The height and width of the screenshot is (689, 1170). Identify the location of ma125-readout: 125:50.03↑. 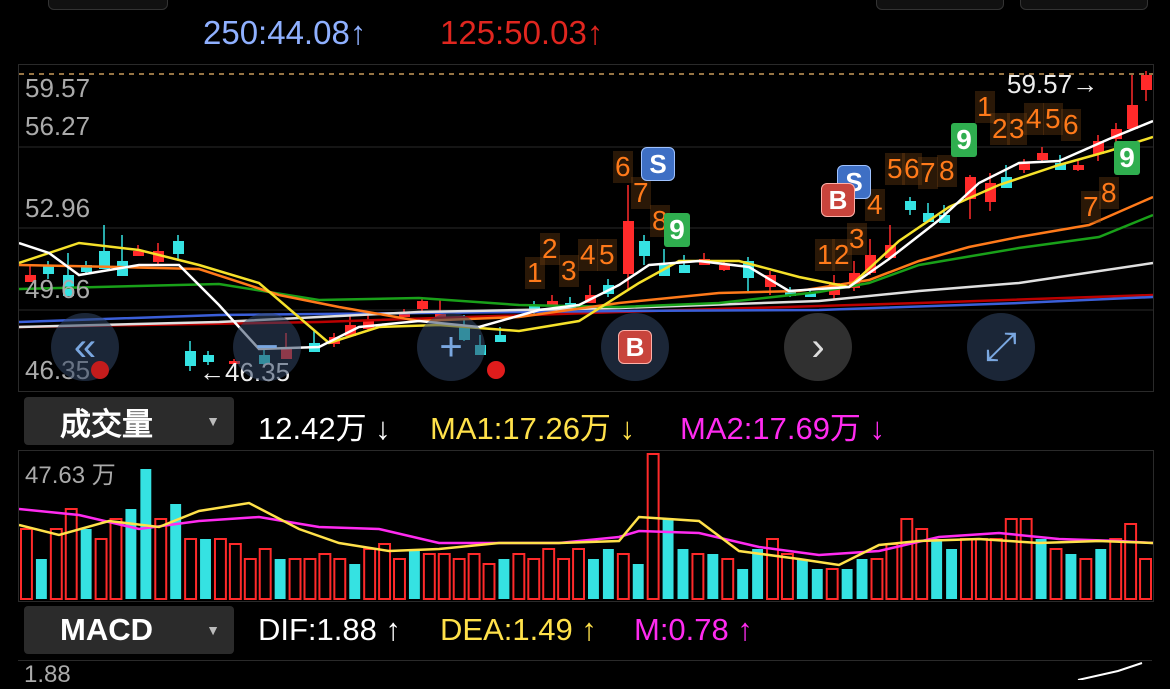
(521, 33).